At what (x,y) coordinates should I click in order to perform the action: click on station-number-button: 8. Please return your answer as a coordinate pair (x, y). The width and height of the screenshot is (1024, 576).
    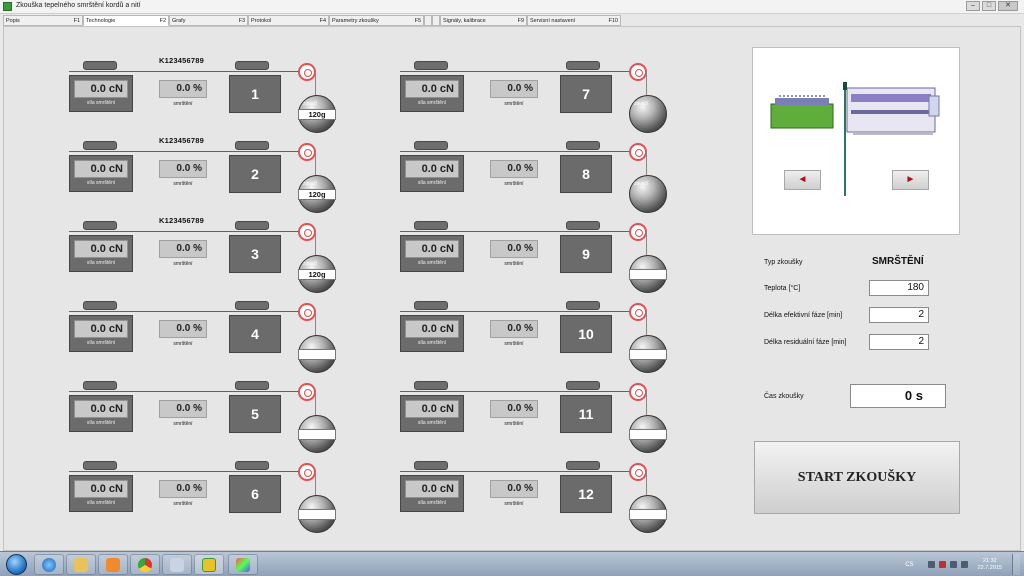
    Looking at the image, I should click on (586, 174).